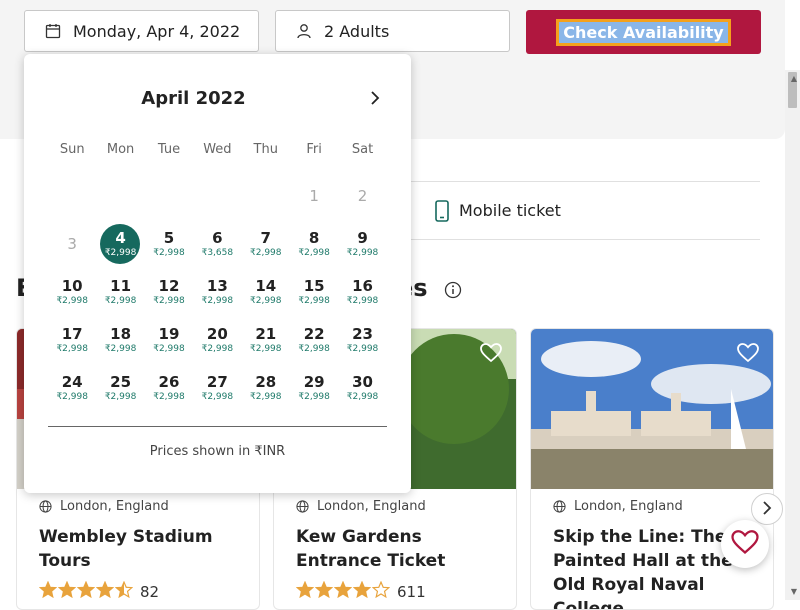 The height and width of the screenshot is (610, 800). Describe the element at coordinates (343, 591) in the screenshot. I see `rating-stars` at that location.